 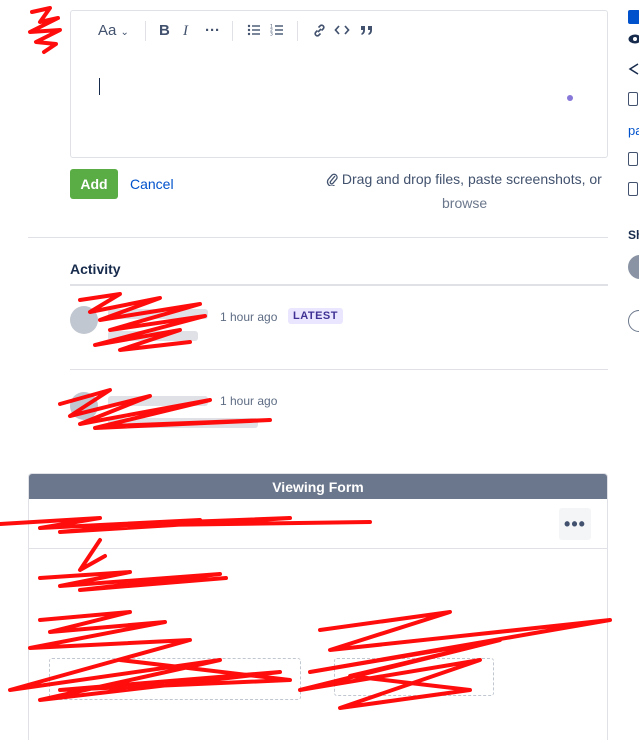 I want to click on numbered-list-icon: 123, so click(x=277, y=32).